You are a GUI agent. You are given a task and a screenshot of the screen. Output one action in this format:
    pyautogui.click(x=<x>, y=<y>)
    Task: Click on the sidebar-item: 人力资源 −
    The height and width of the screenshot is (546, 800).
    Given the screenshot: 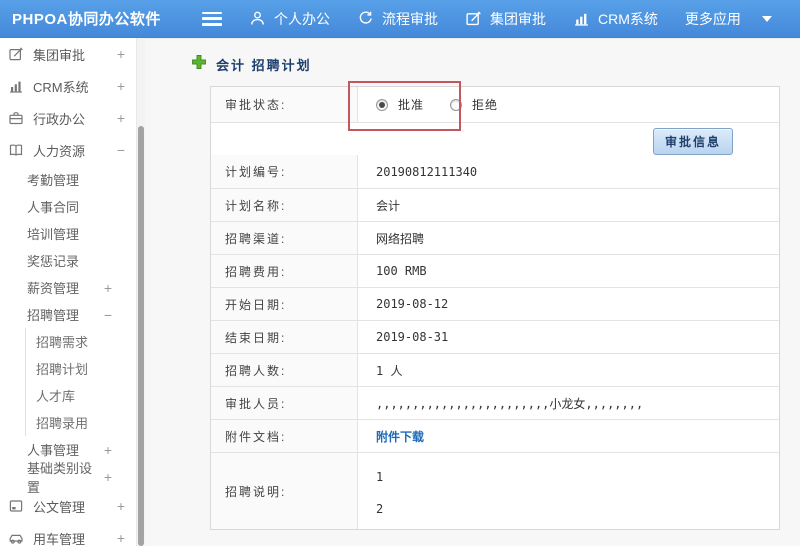 What is the action you would take?
    pyautogui.click(x=68, y=150)
    